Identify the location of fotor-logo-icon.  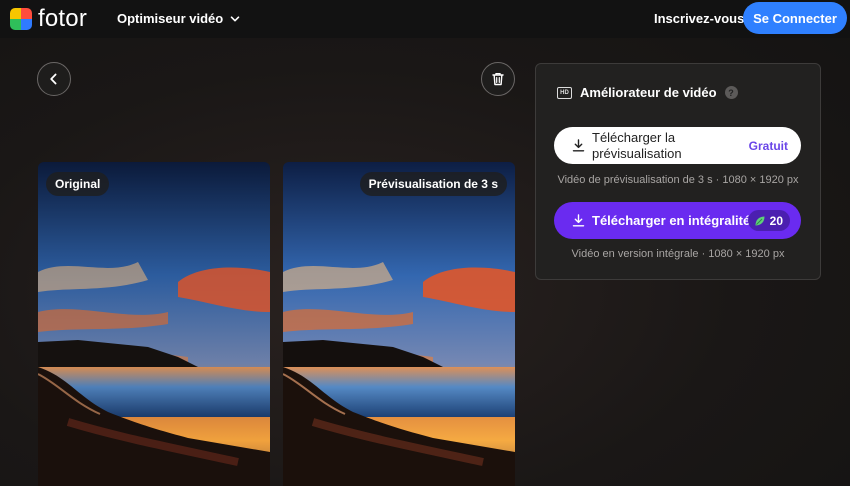
(21, 19).